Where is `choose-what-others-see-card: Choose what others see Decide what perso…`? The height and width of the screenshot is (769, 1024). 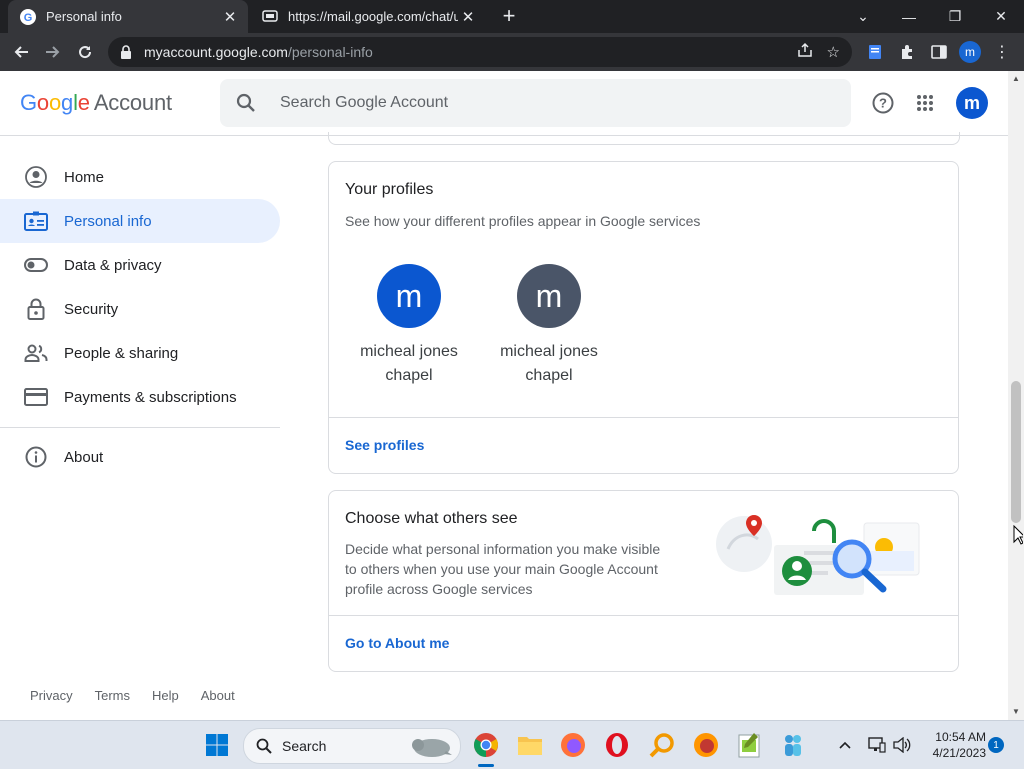 choose-what-others-see-card: Choose what others see Decide what perso… is located at coordinates (643, 581).